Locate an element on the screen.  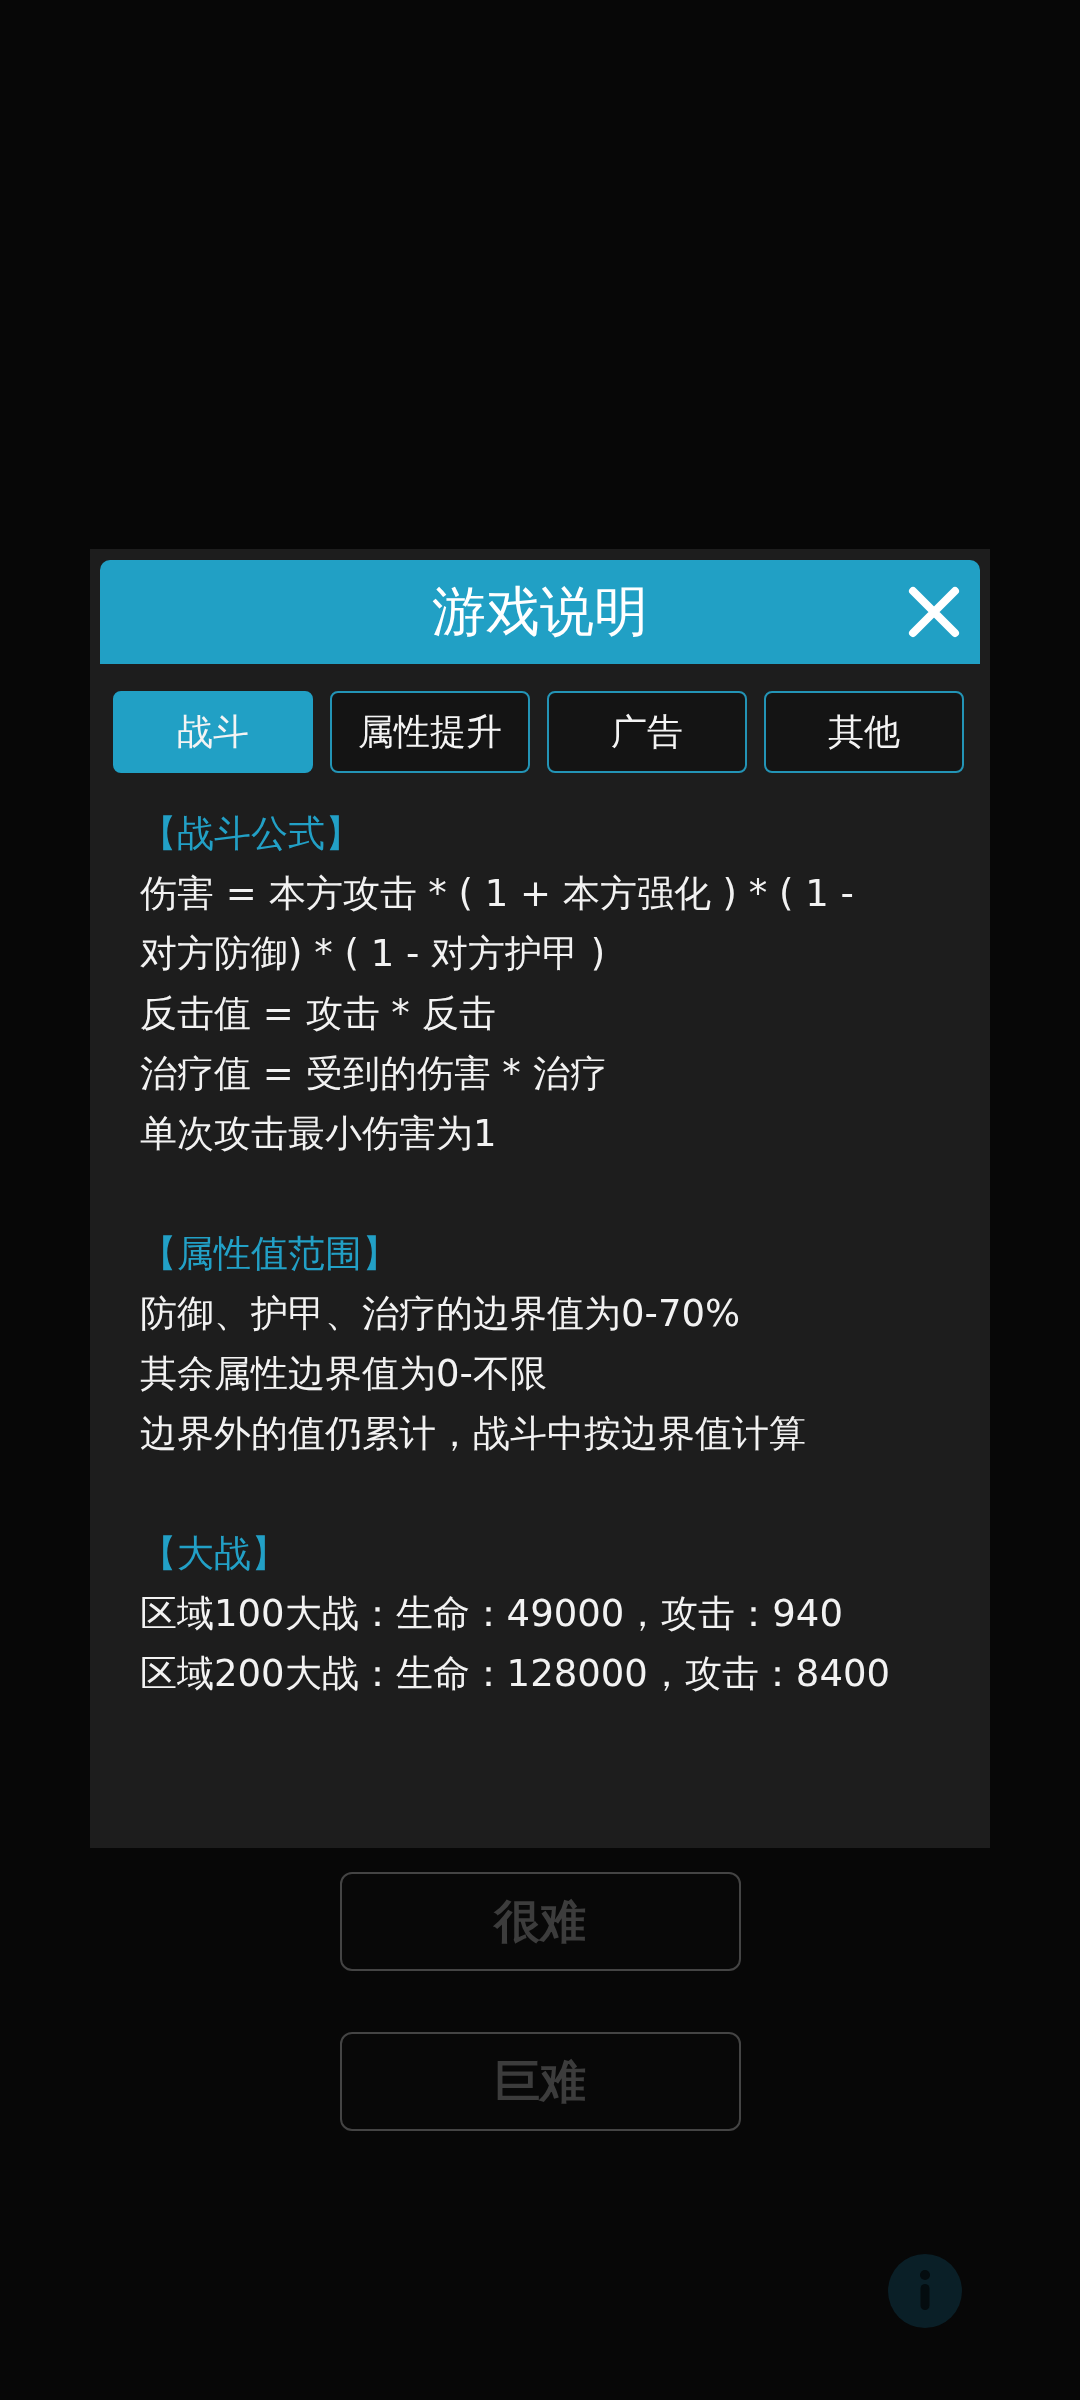
rule-text: 单次攻击最小伤害为1 is located at coordinates (319, 1134).